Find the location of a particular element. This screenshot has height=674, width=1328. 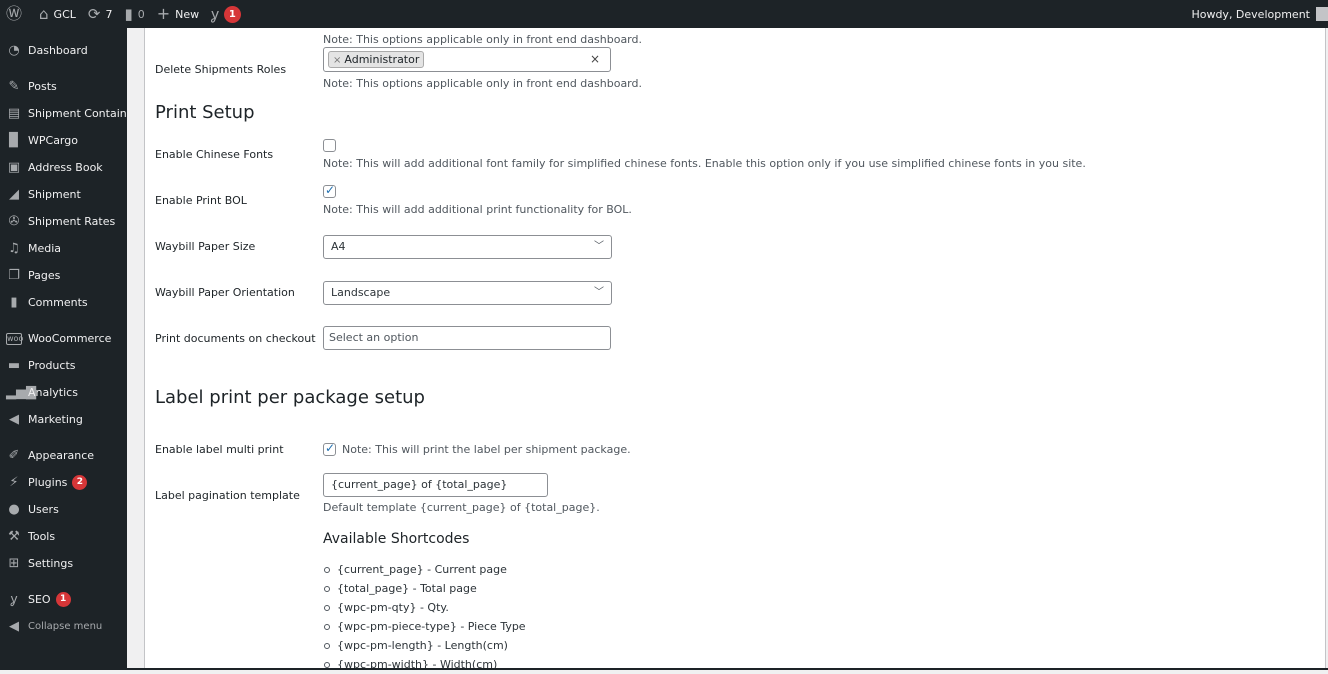

sidebar-item-label: Plugins is located at coordinates (48, 482).